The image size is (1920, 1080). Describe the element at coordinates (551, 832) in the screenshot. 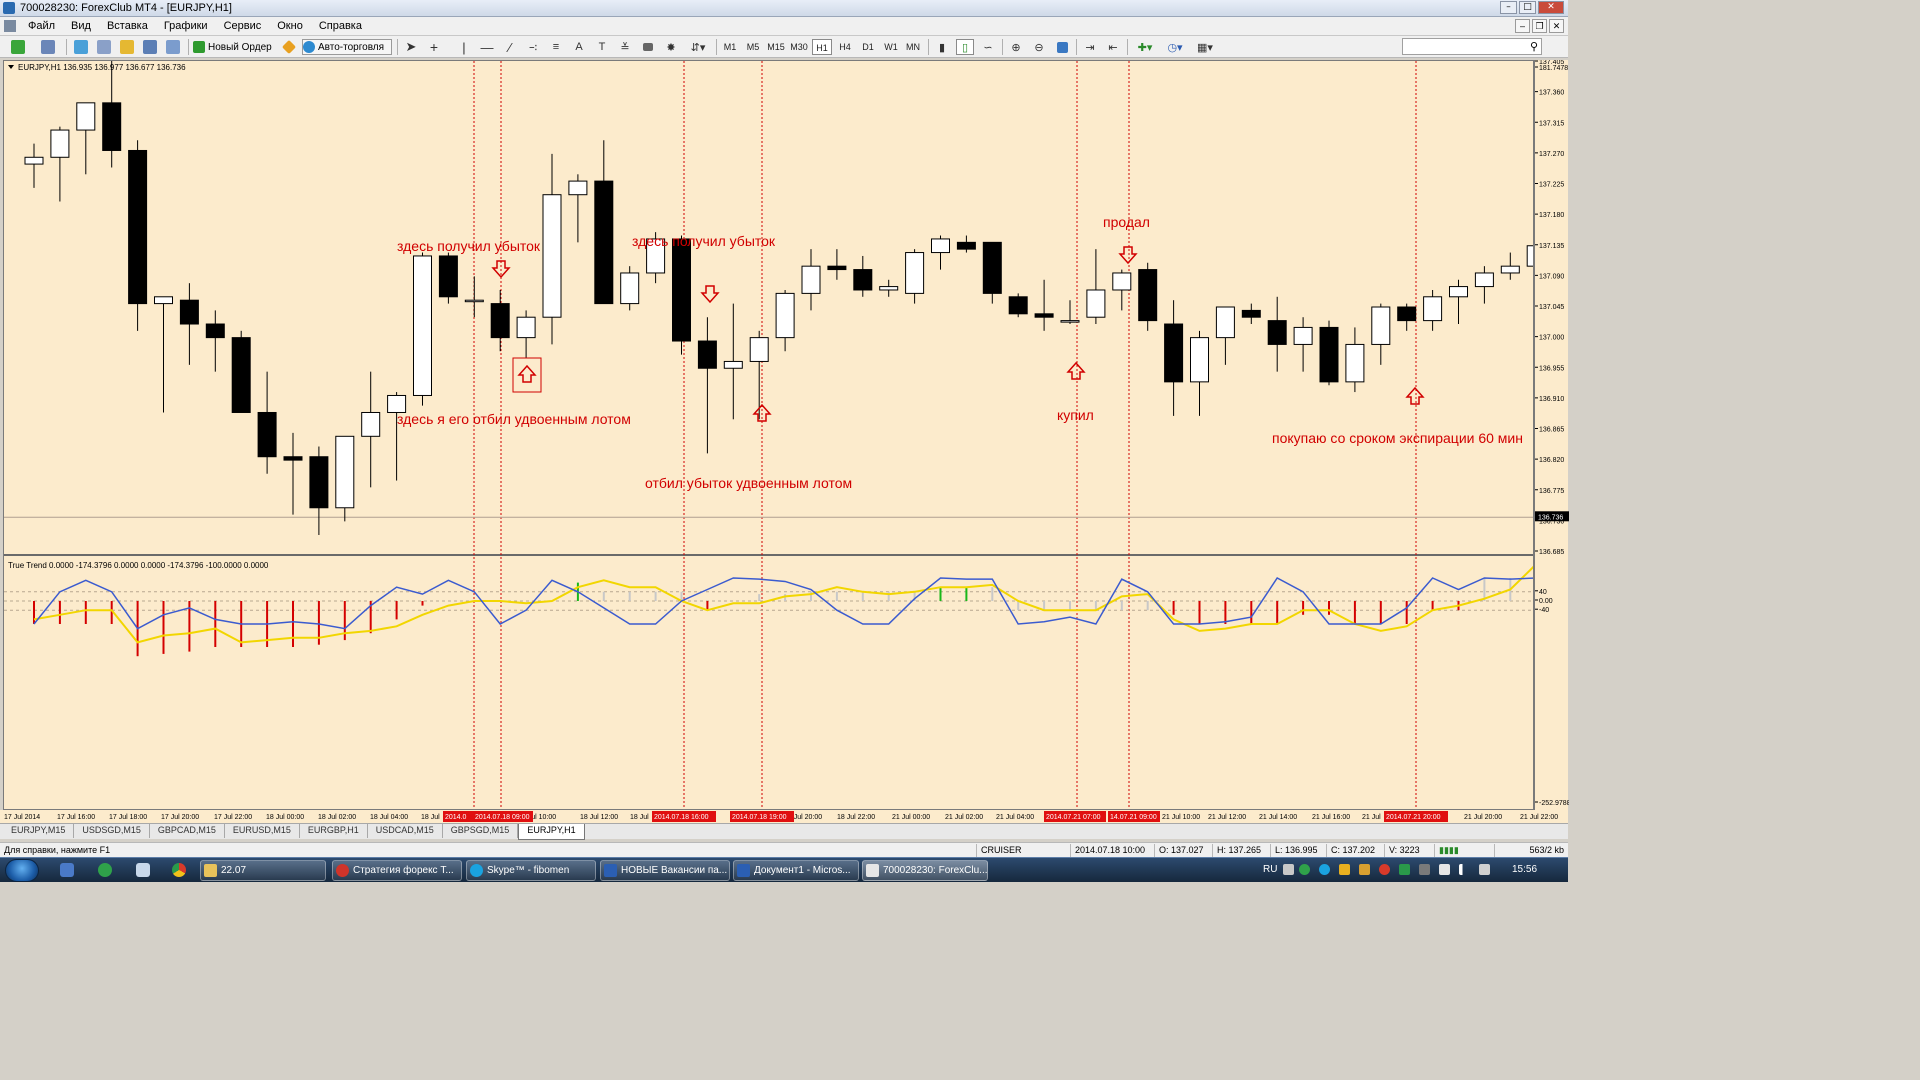

I see `tab-eurjpy-h1: EURJPY,H1` at that location.